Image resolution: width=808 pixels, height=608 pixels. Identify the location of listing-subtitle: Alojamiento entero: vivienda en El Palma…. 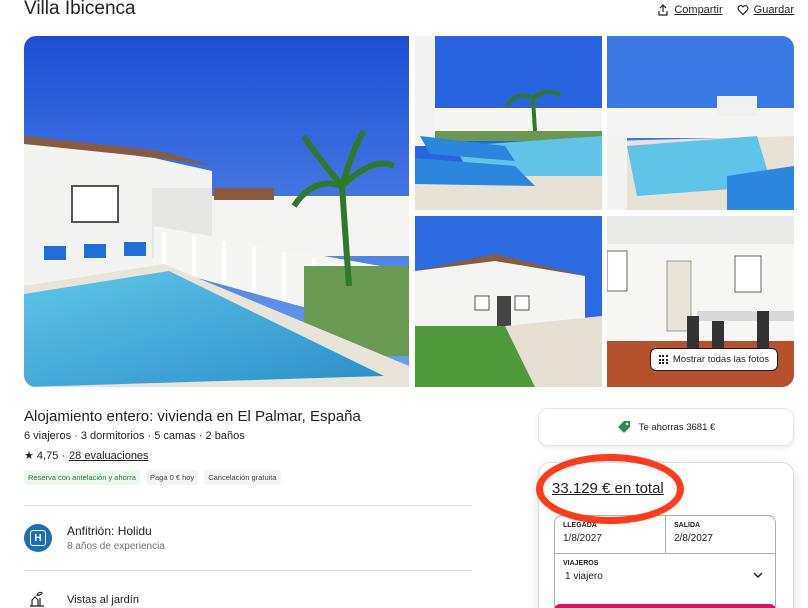
(192, 416).